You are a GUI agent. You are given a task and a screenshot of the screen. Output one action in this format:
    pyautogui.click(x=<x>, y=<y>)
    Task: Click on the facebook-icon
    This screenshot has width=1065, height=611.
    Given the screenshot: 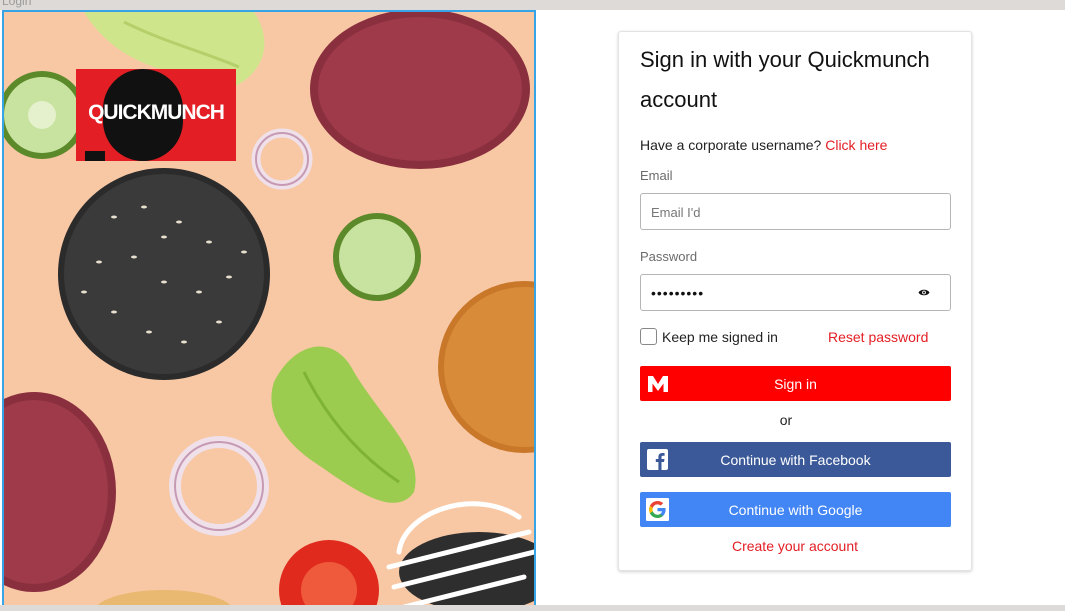 What is the action you would take?
    pyautogui.click(x=657, y=459)
    